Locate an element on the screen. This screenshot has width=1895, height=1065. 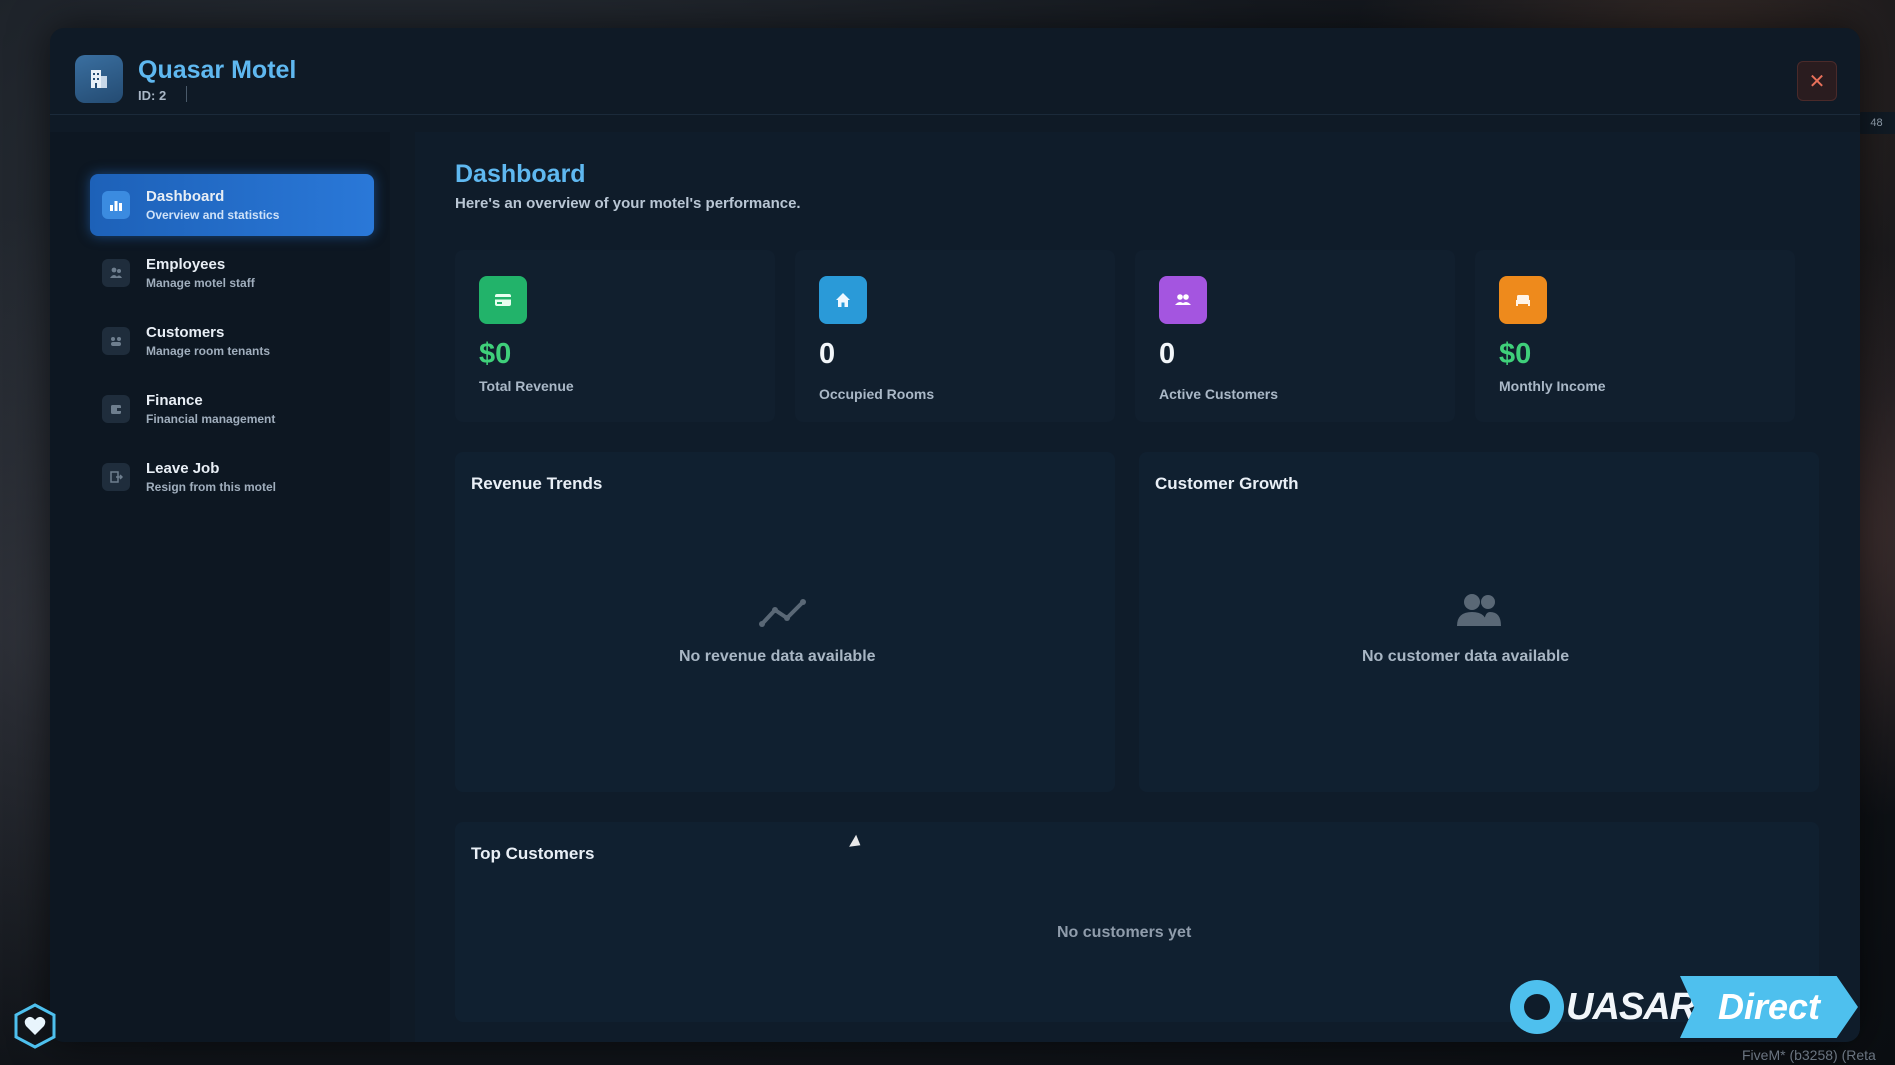
brand-direct-text: Direct is located at coordinates (1769, 1006).